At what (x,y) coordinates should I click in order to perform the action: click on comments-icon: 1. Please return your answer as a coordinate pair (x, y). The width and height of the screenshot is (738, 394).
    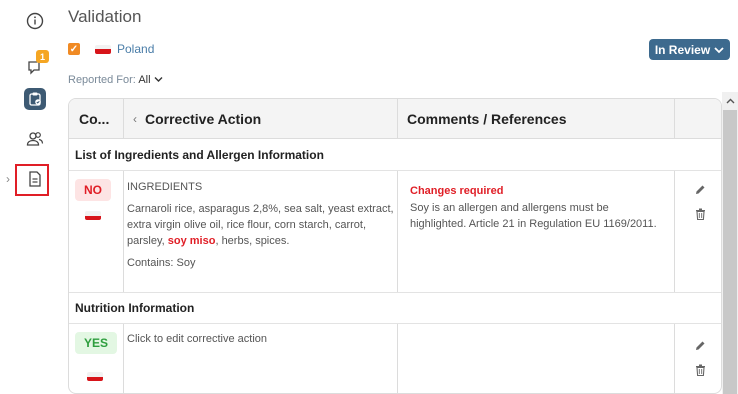
    Looking at the image, I should click on (36, 64).